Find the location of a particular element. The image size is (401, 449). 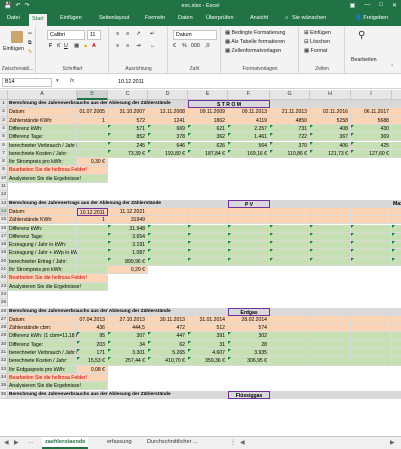

meter-cell: 444,5 is located at coordinates (128, 328).